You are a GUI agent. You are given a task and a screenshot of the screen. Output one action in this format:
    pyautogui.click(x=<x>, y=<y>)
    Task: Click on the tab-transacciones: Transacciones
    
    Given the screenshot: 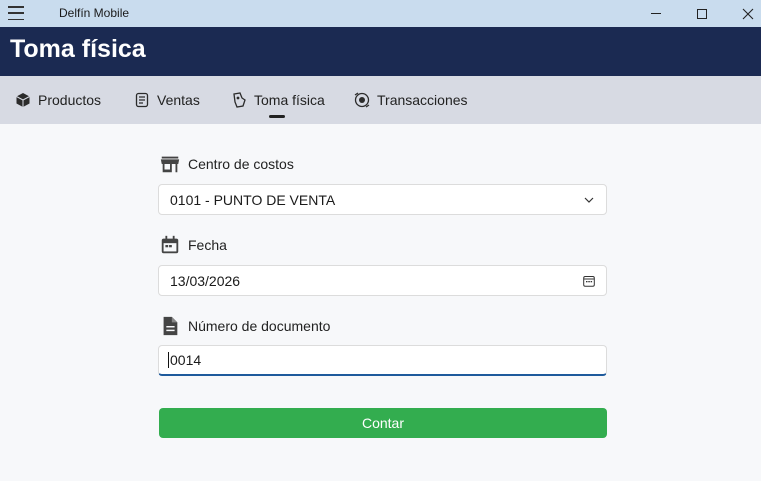 What is the action you would take?
    pyautogui.click(x=410, y=100)
    